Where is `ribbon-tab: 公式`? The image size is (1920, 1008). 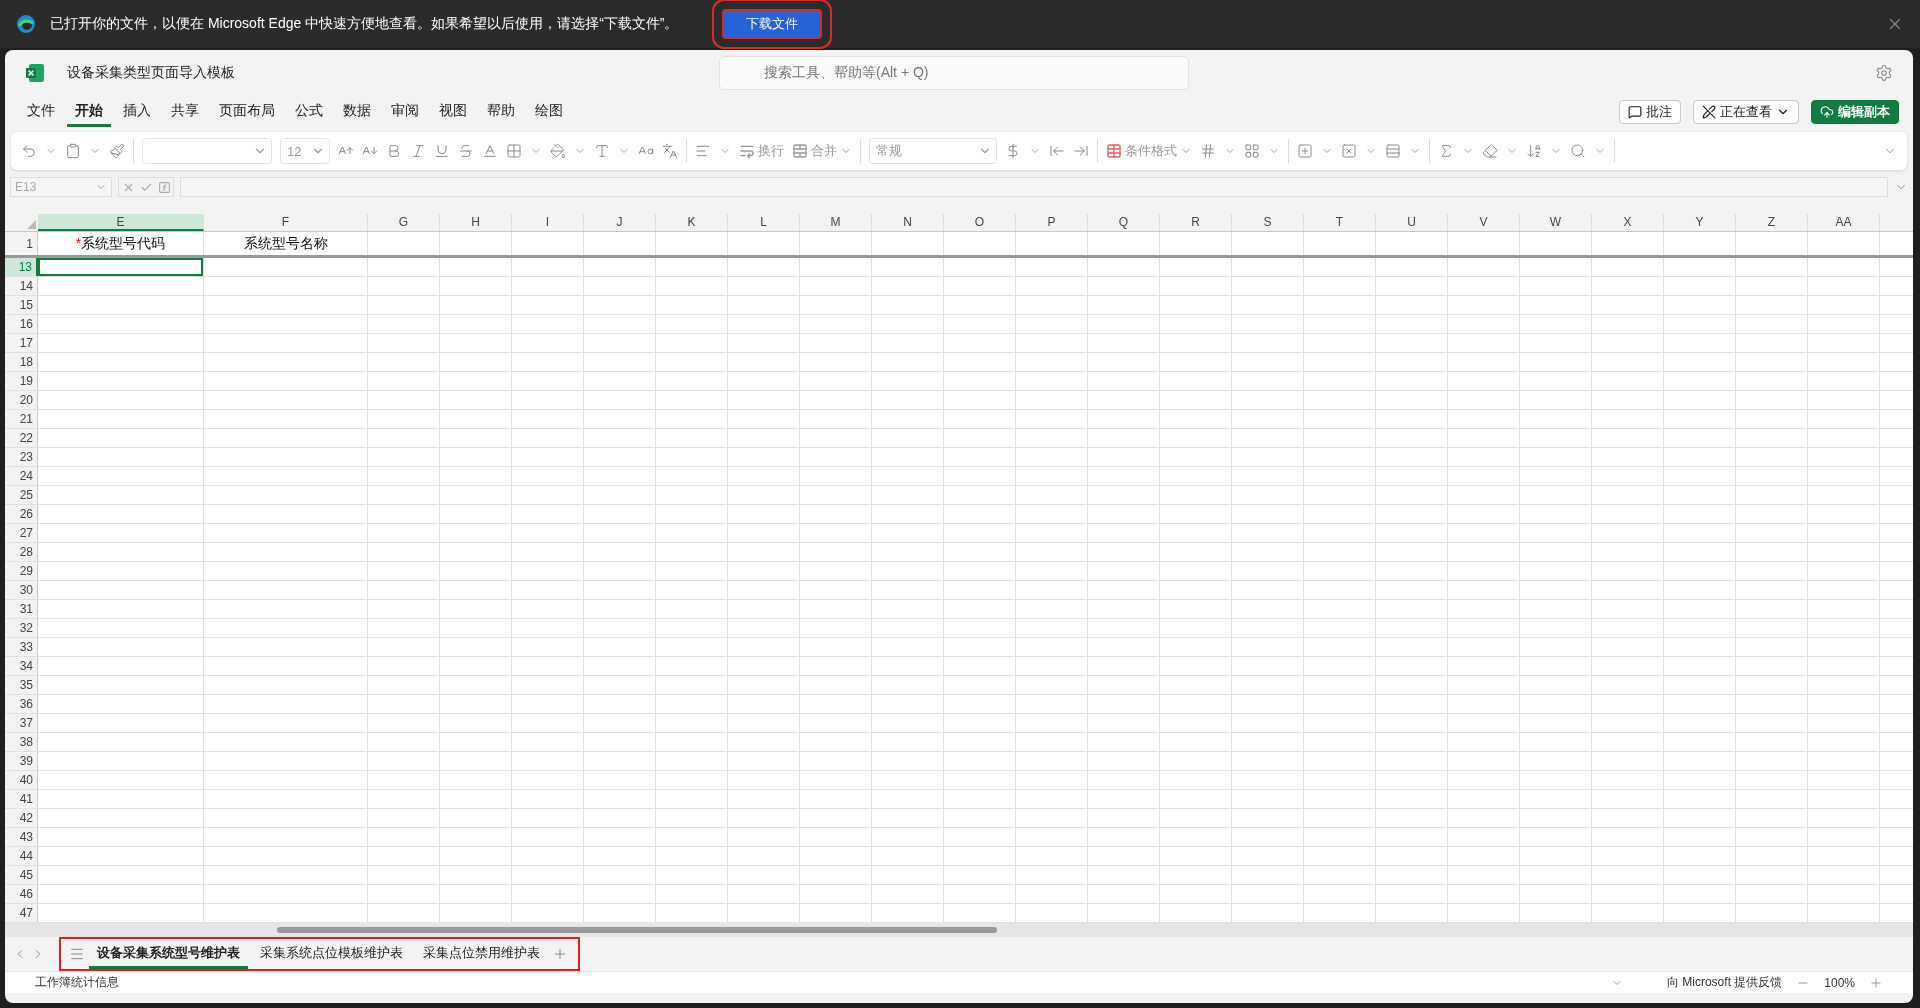 ribbon-tab: 公式 is located at coordinates (309, 112).